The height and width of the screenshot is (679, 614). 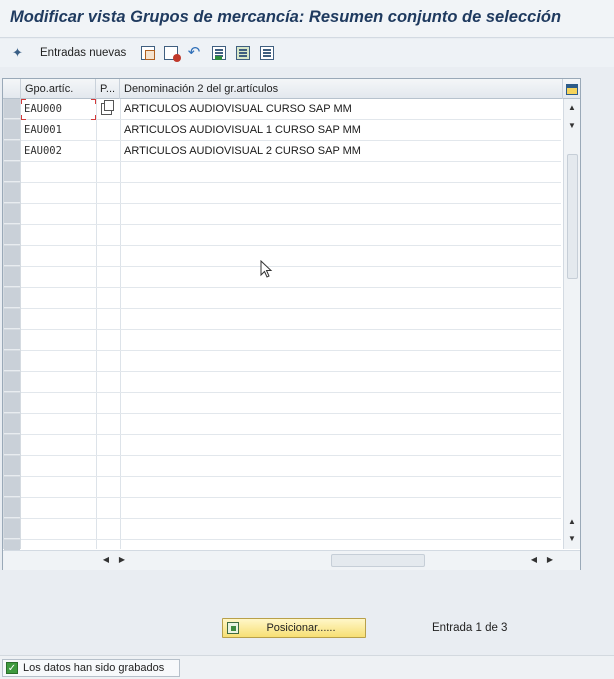 I want to click on status-bar: ✓ Los datos han sido grabados, so click(x=307, y=667).